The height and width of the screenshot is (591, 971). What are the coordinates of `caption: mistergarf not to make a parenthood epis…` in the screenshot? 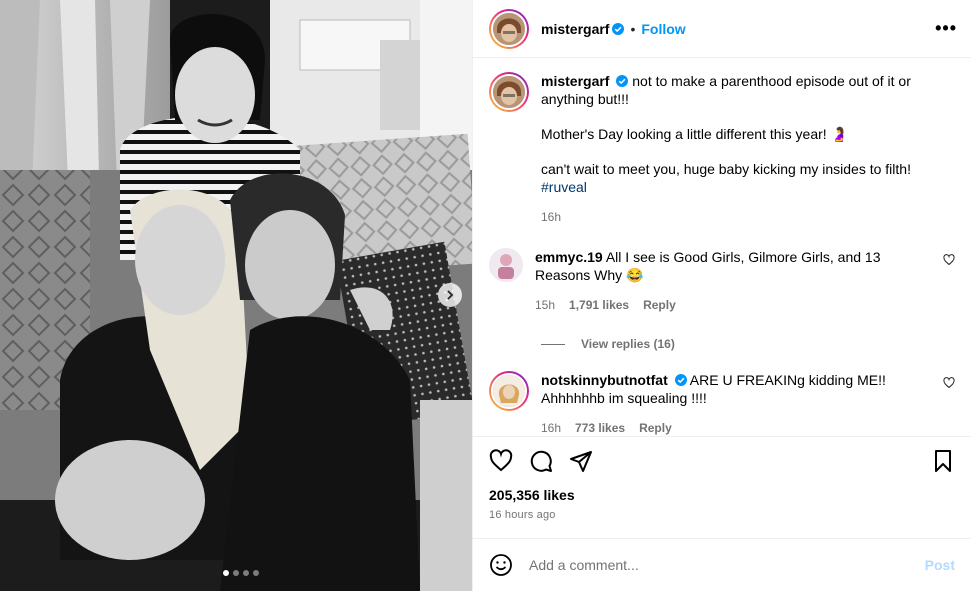 It's located at (722, 149).